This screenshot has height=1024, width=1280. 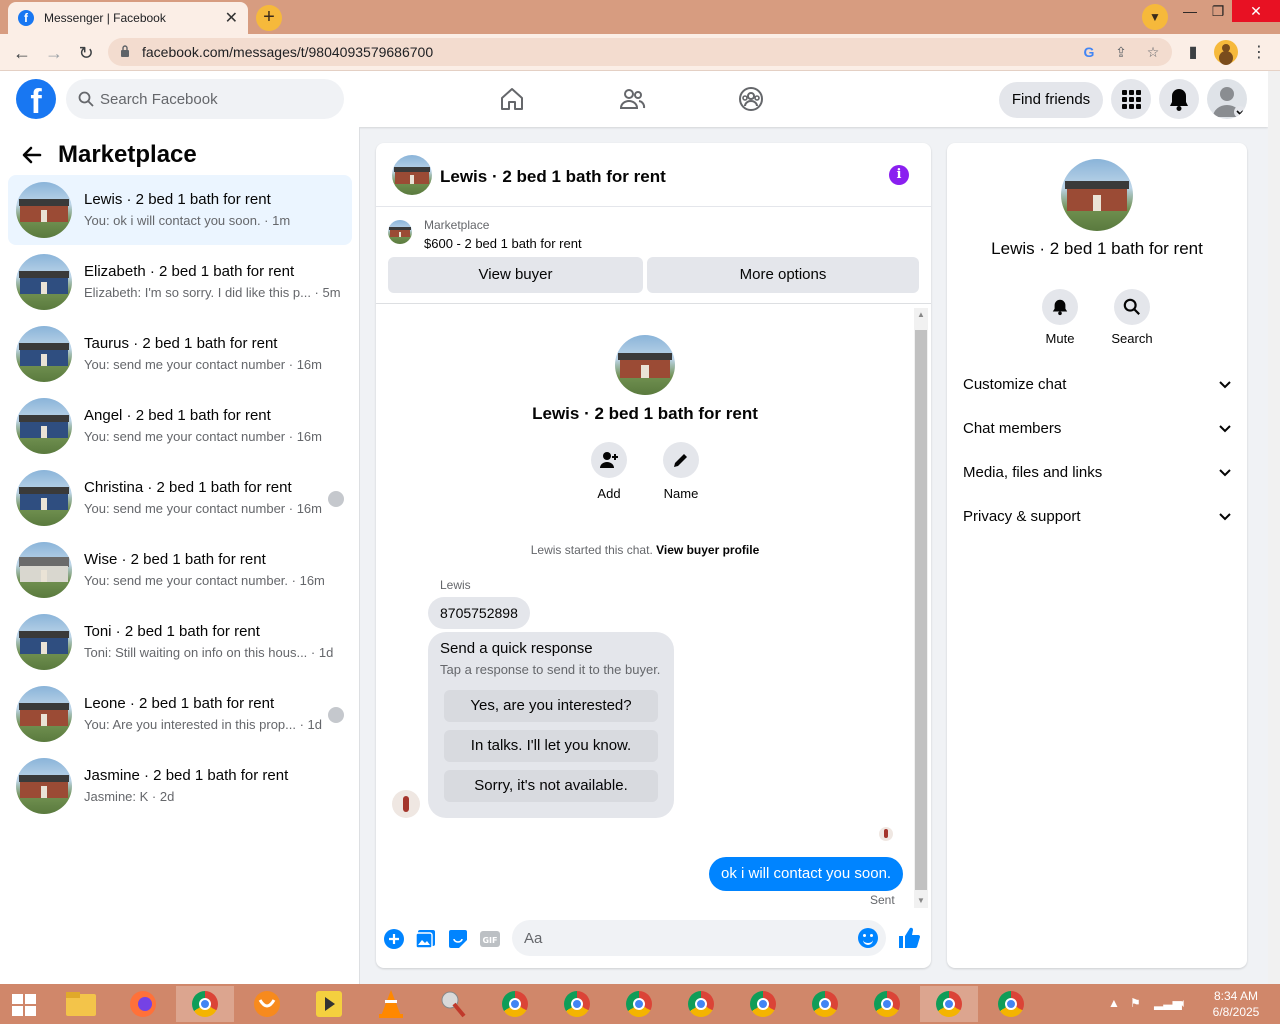 I want to click on volume-icon: 🔈︎, so click(x=1183, y=1003).